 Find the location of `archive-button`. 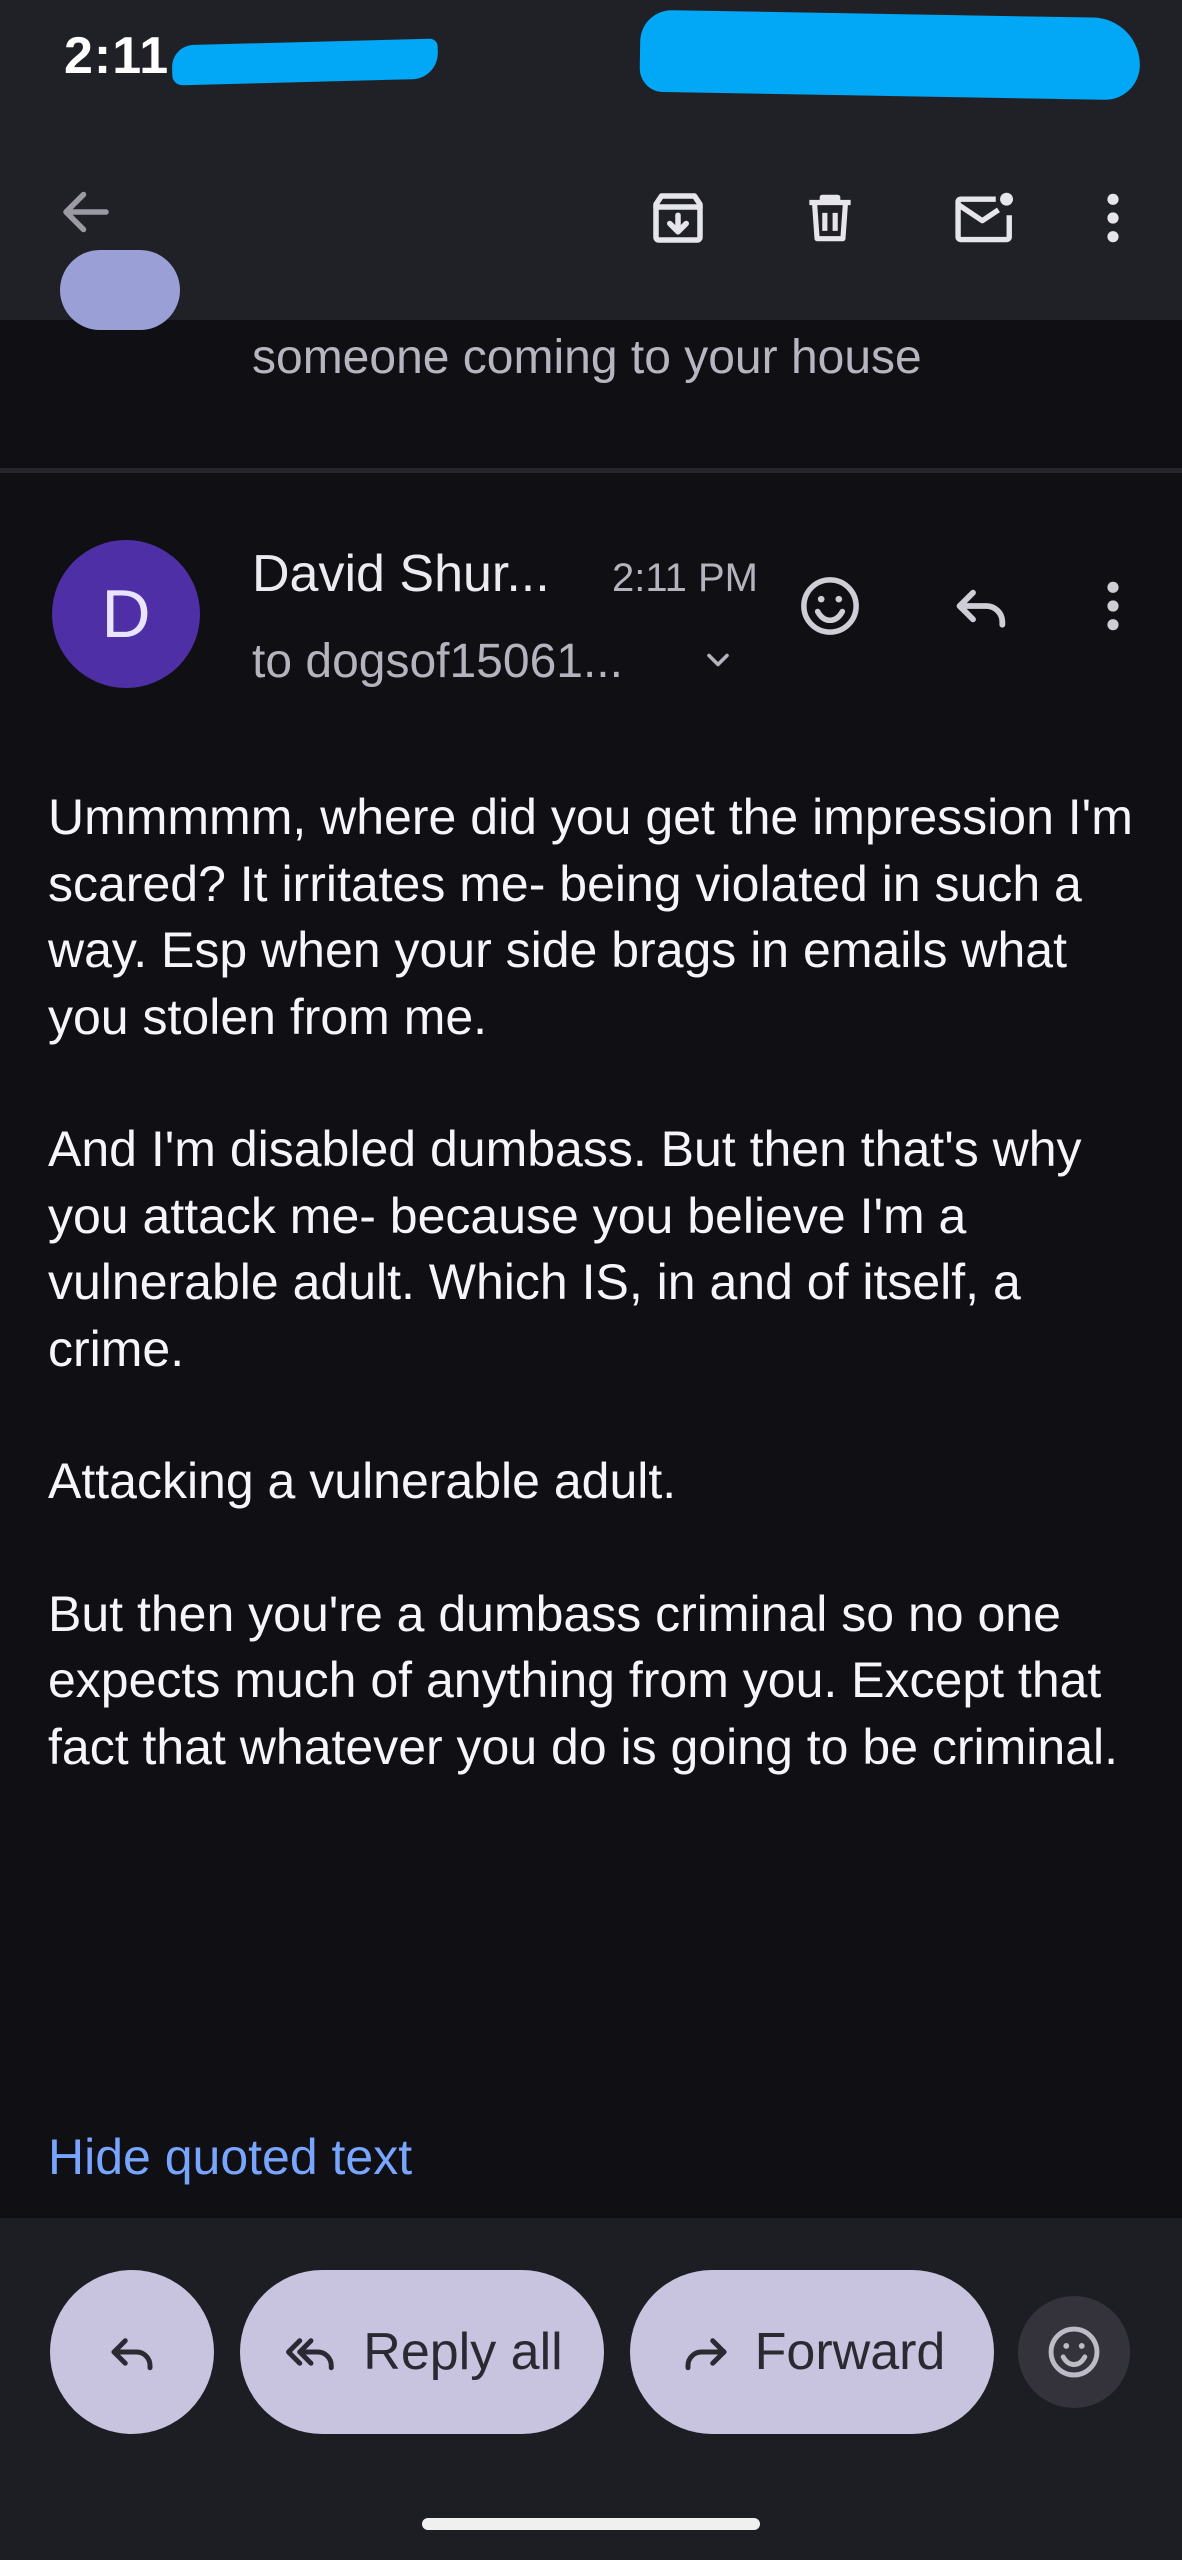

archive-button is located at coordinates (678, 218).